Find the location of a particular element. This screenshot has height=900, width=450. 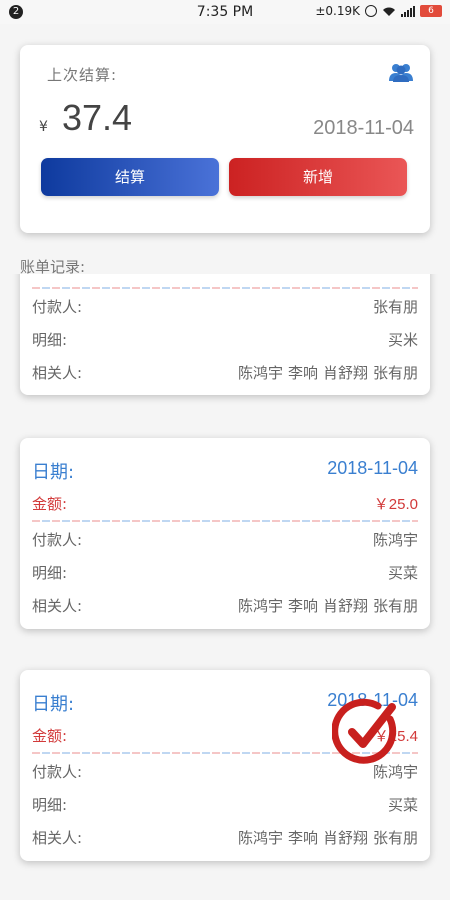

record-amount: ￥25.0 is located at coordinates (395, 504).